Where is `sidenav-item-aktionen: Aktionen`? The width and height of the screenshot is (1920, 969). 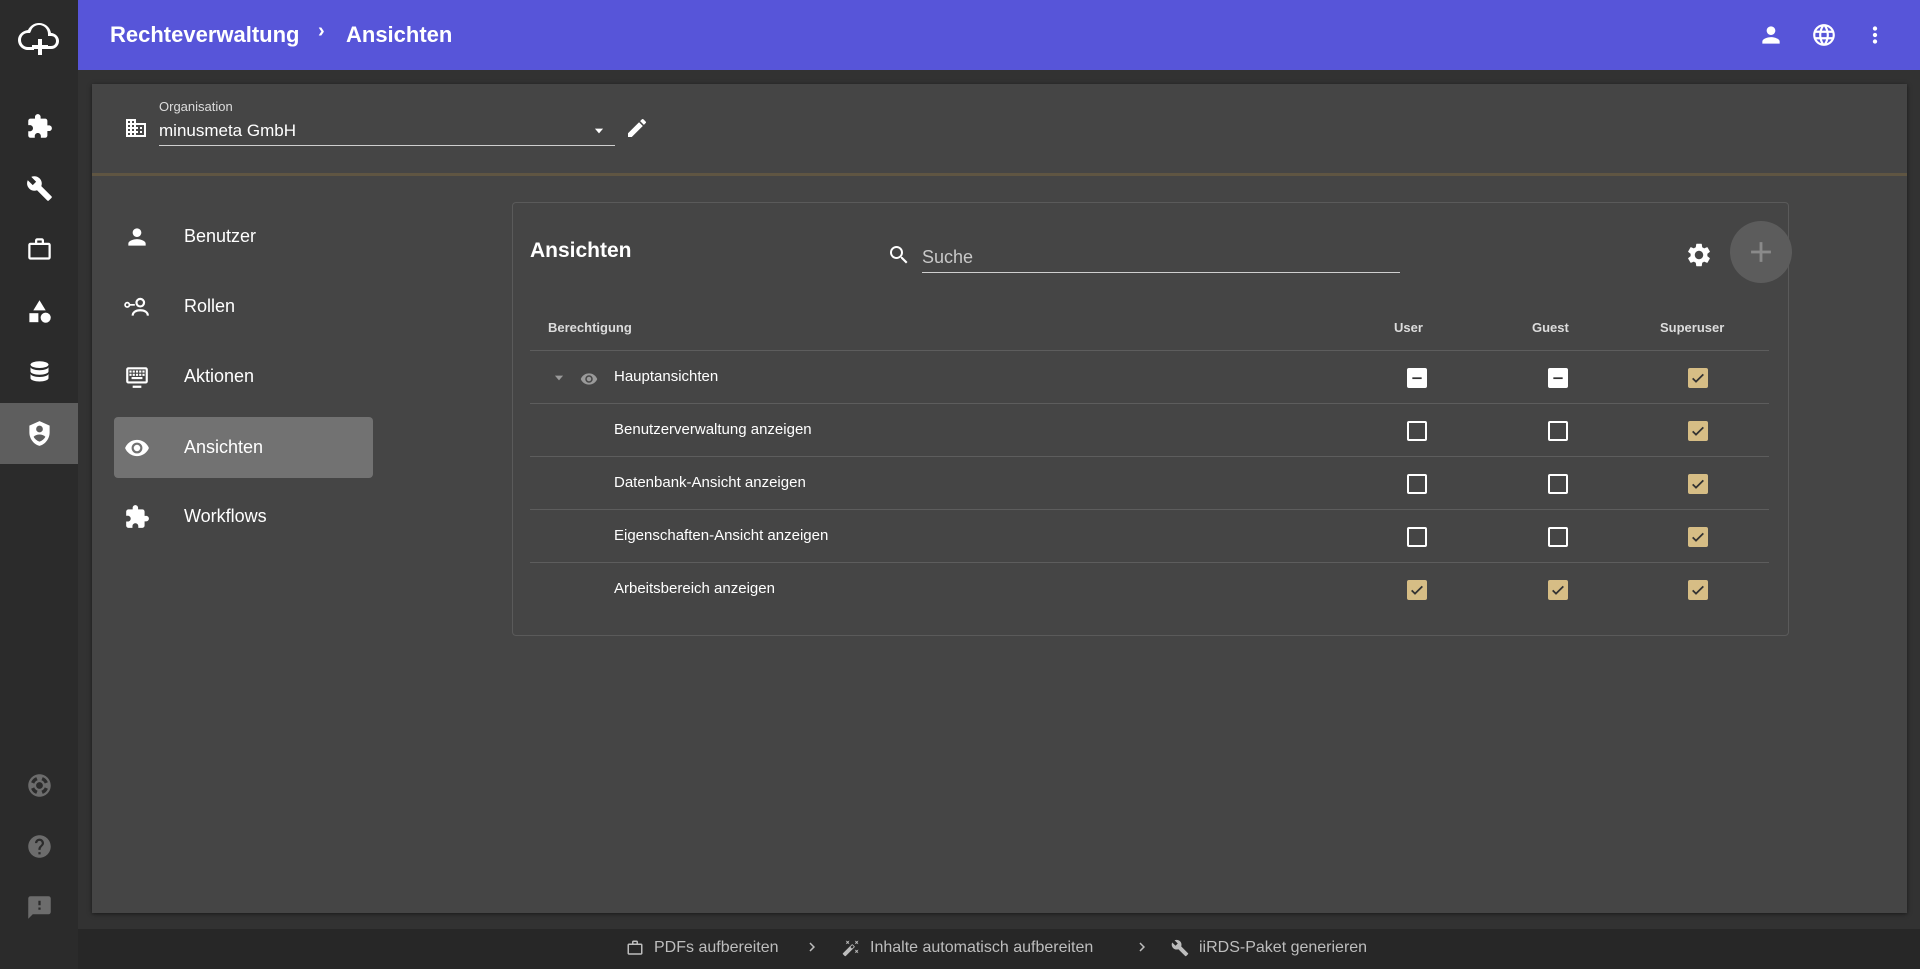
sidenav-item-aktionen: Aktionen is located at coordinates (243, 376).